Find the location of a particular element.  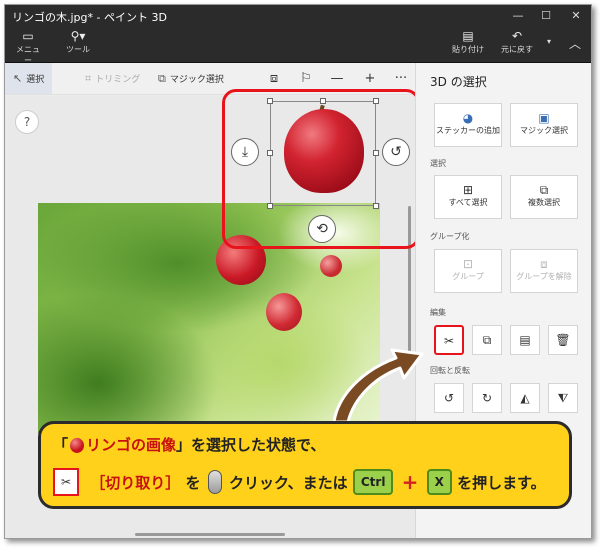

rotate-left-icon: ↺ is located at coordinates (449, 398).